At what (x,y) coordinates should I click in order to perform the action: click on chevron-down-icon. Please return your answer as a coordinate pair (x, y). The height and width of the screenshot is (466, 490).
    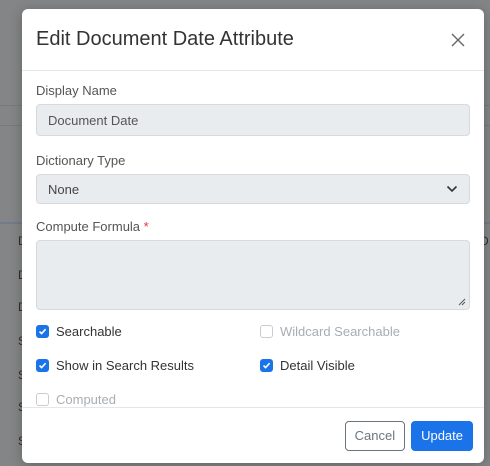
    Looking at the image, I should click on (452, 189).